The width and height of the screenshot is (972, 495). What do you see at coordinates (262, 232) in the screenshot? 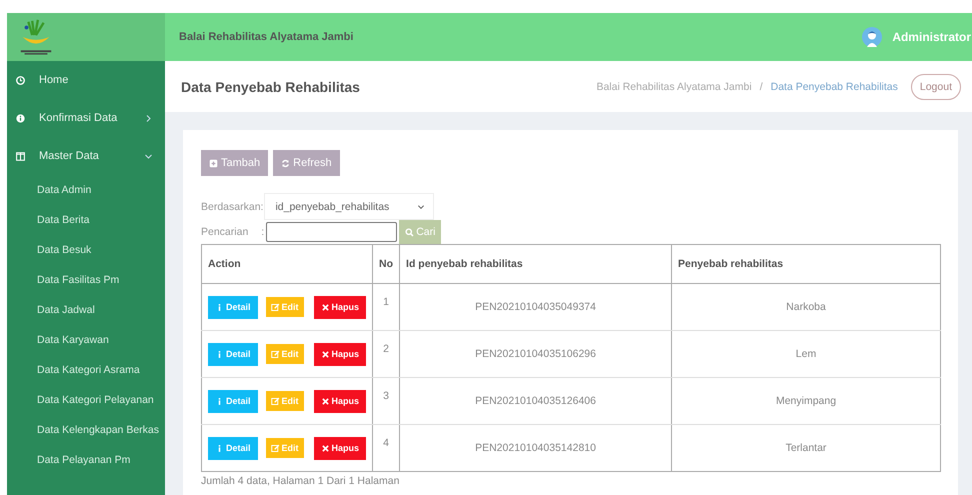
I see `colon-text: :` at bounding box center [262, 232].